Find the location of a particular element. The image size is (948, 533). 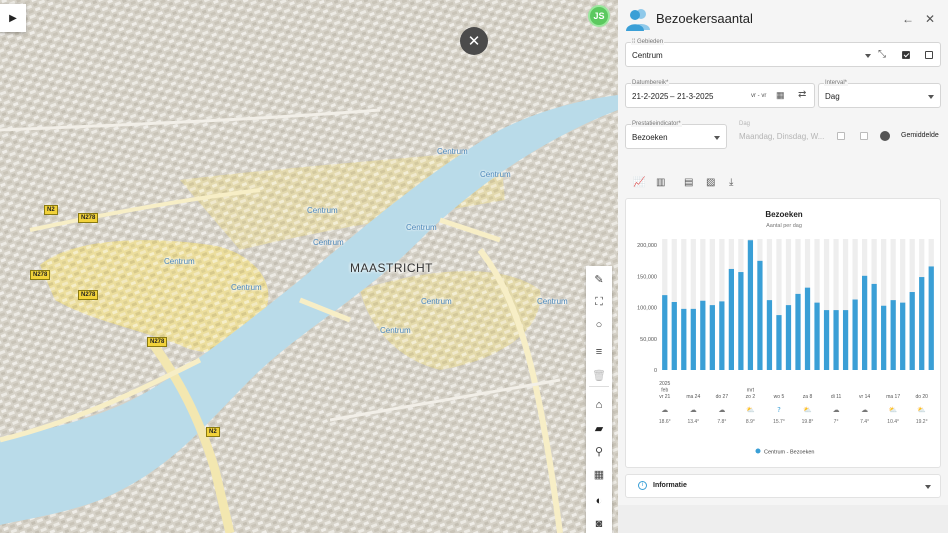

table-icon: ▤ is located at coordinates (688, 182).